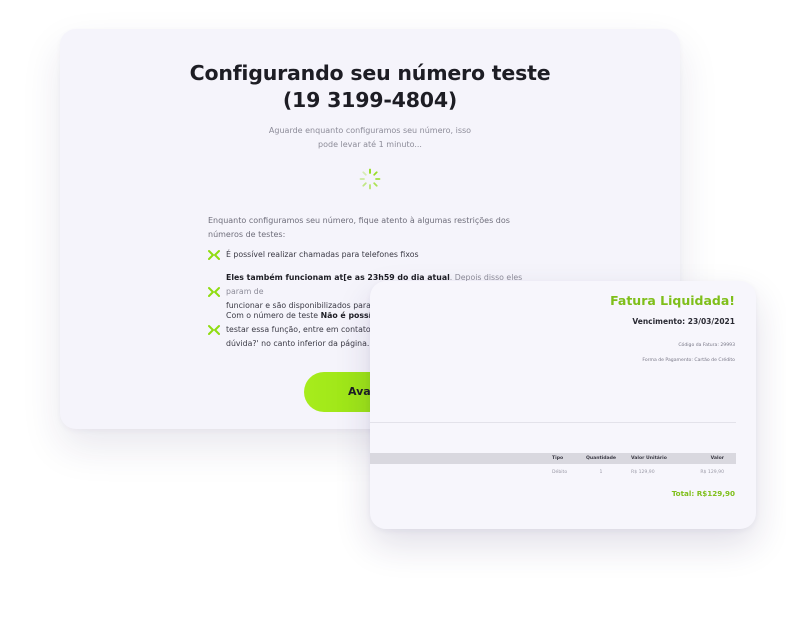  Describe the element at coordinates (649, 458) in the screenshot. I see `column-header-valor-unitario: Valor Unitário` at that location.